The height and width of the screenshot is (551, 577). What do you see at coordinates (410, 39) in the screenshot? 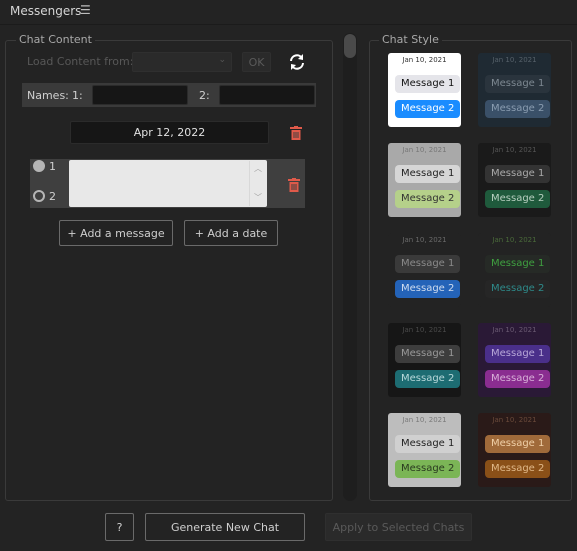
I see `chat-style-legend: Chat Style` at bounding box center [410, 39].